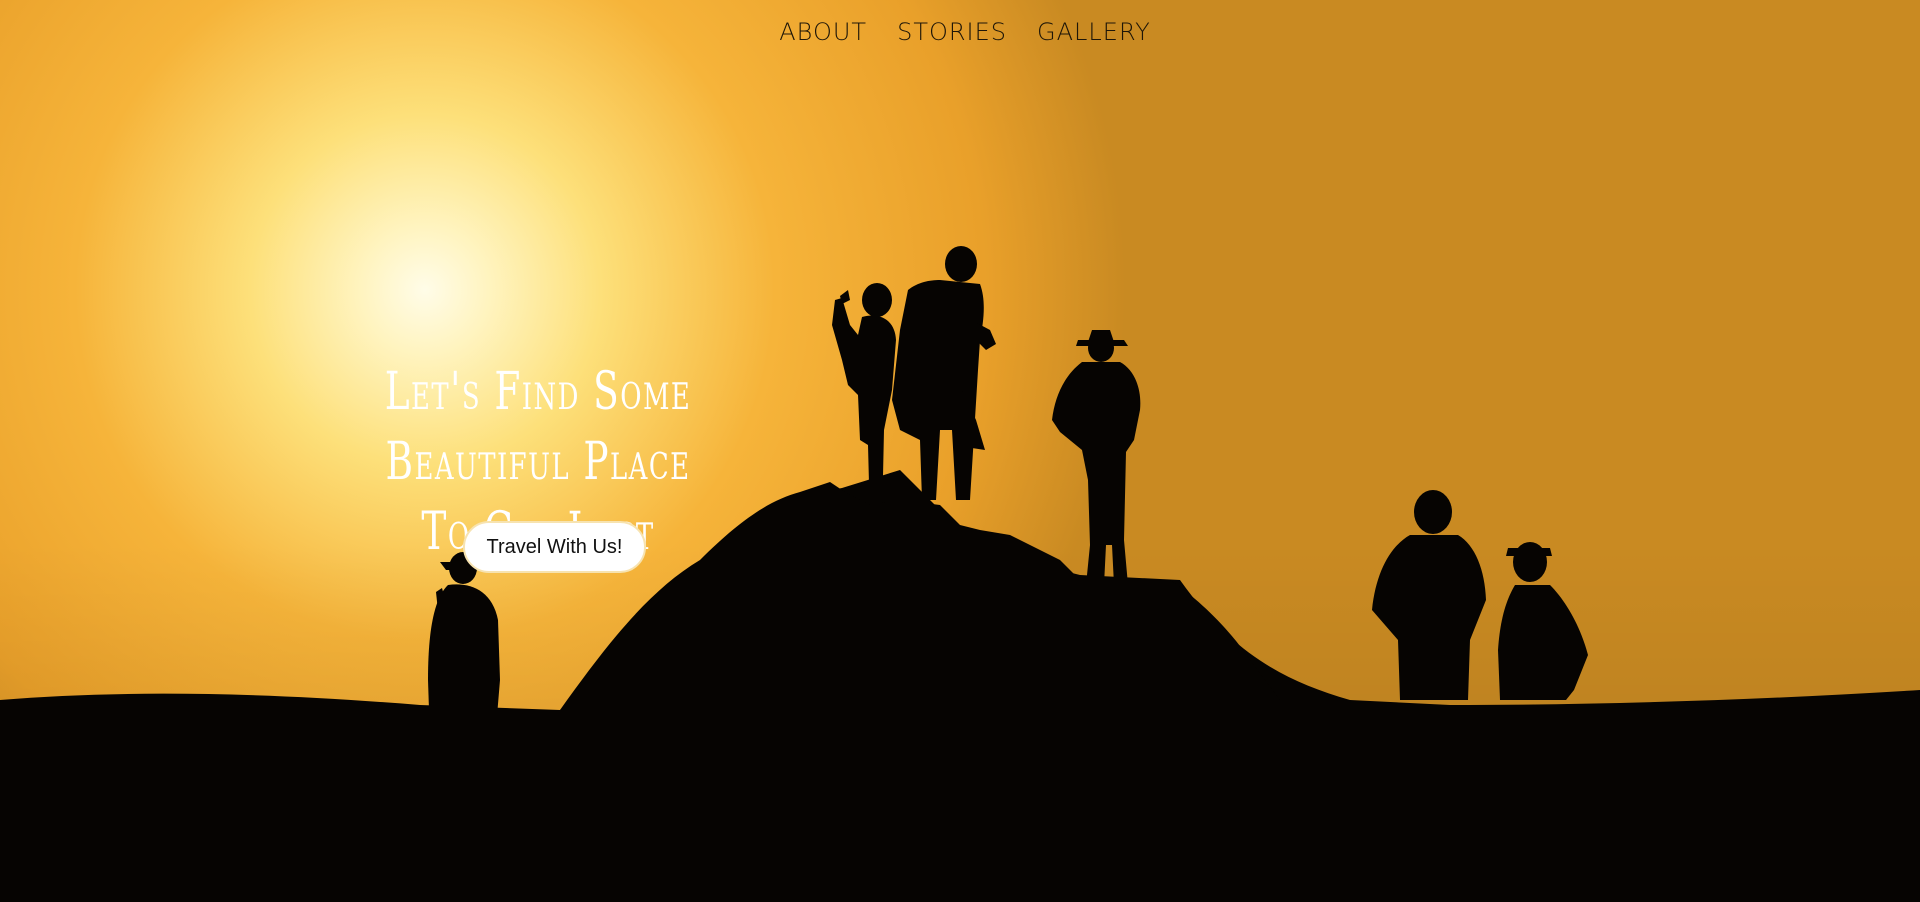 Image resolution: width=1920 pixels, height=902 pixels. What do you see at coordinates (823, 32) in the screenshot?
I see `nav-link-about: ABOUT` at bounding box center [823, 32].